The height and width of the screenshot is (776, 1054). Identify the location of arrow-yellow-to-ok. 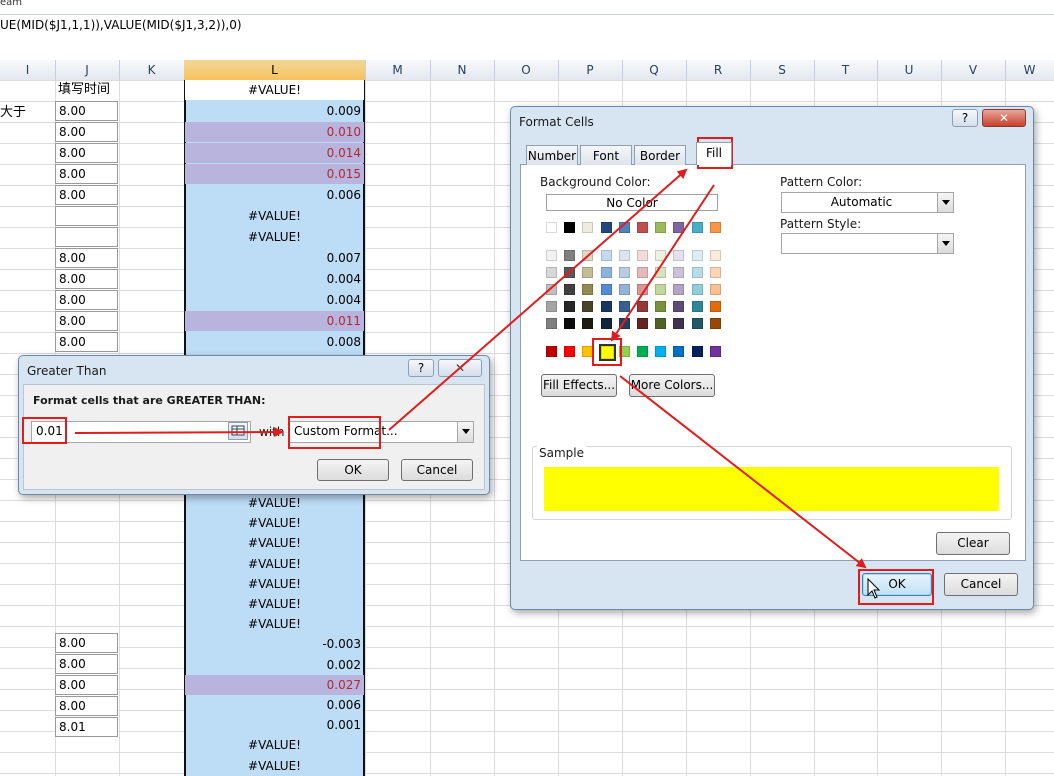
(743, 472).